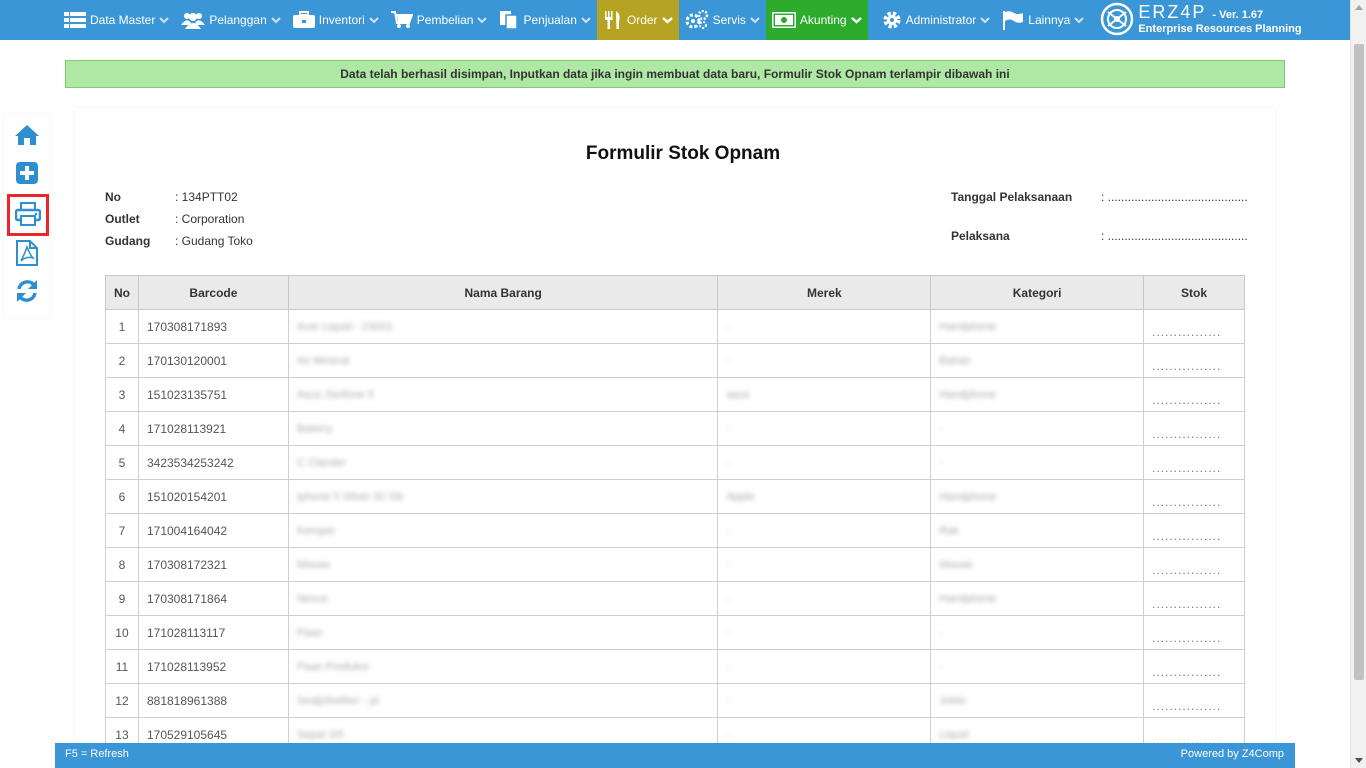  Describe the element at coordinates (193, 20) in the screenshot. I see `users-icon` at that location.